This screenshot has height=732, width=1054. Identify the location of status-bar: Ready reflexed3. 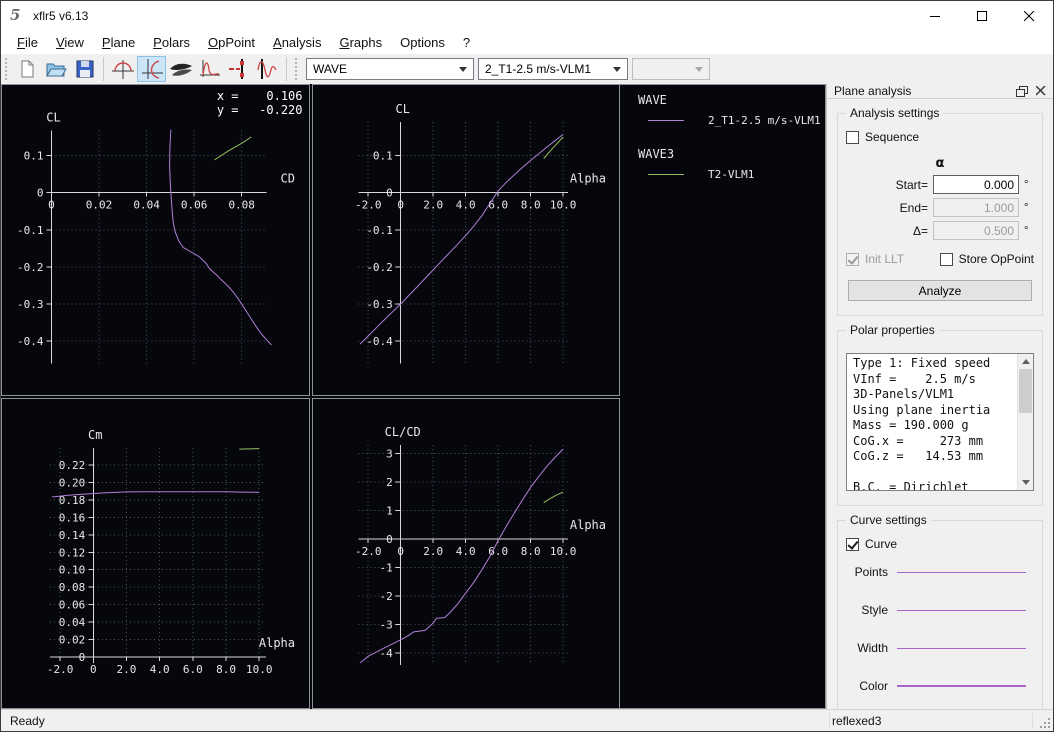
(527, 720).